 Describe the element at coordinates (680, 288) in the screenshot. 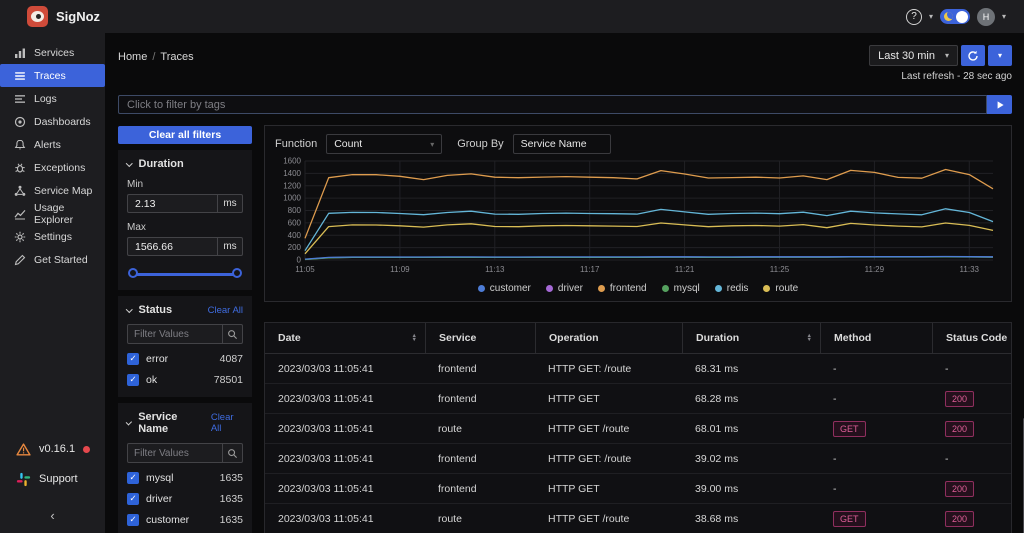

I see `legend-item-mysql: mysql` at that location.